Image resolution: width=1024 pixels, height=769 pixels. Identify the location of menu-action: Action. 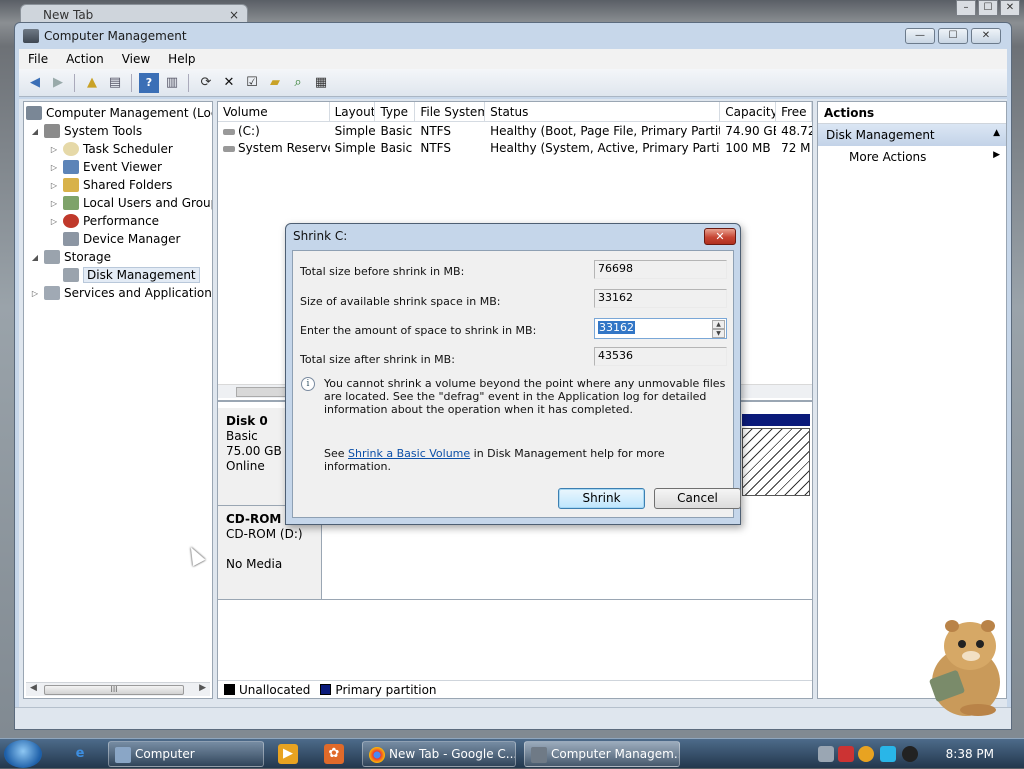
(85, 59).